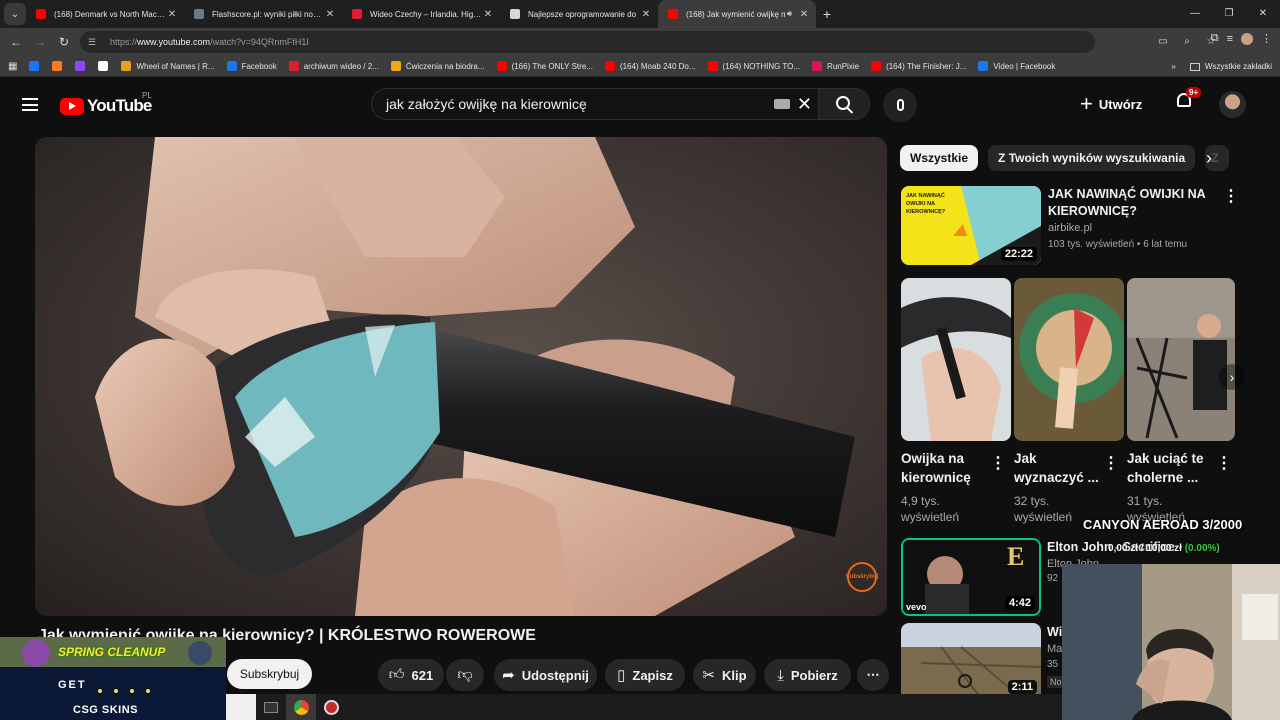  Describe the element at coordinates (971, 660) in the screenshot. I see `video-thumbnail: 2:11` at that location.